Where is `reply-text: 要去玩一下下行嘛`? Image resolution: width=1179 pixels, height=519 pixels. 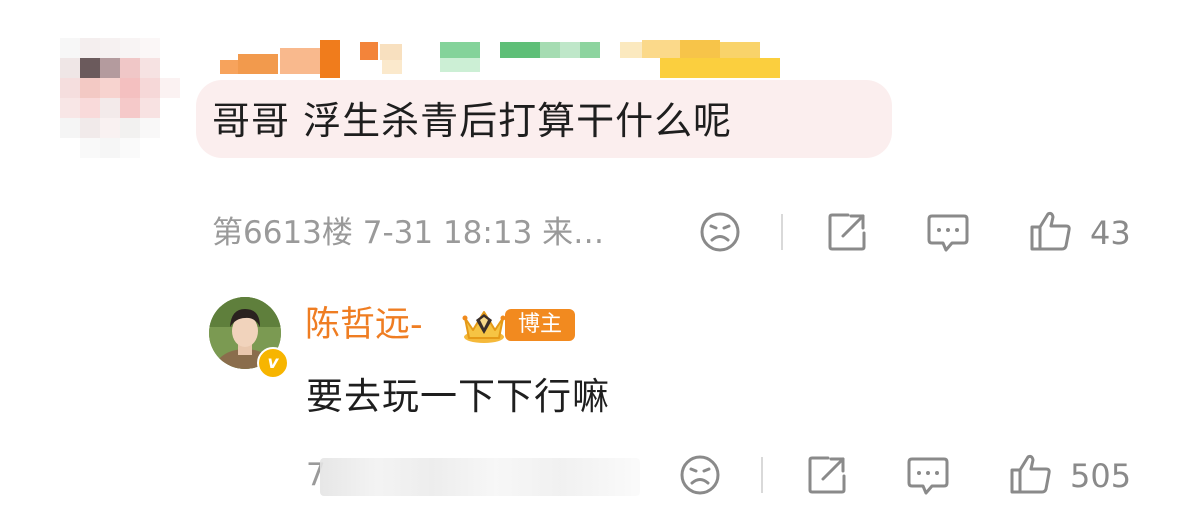 reply-text: 要去玩一下下行嘛 is located at coordinates (458, 396).